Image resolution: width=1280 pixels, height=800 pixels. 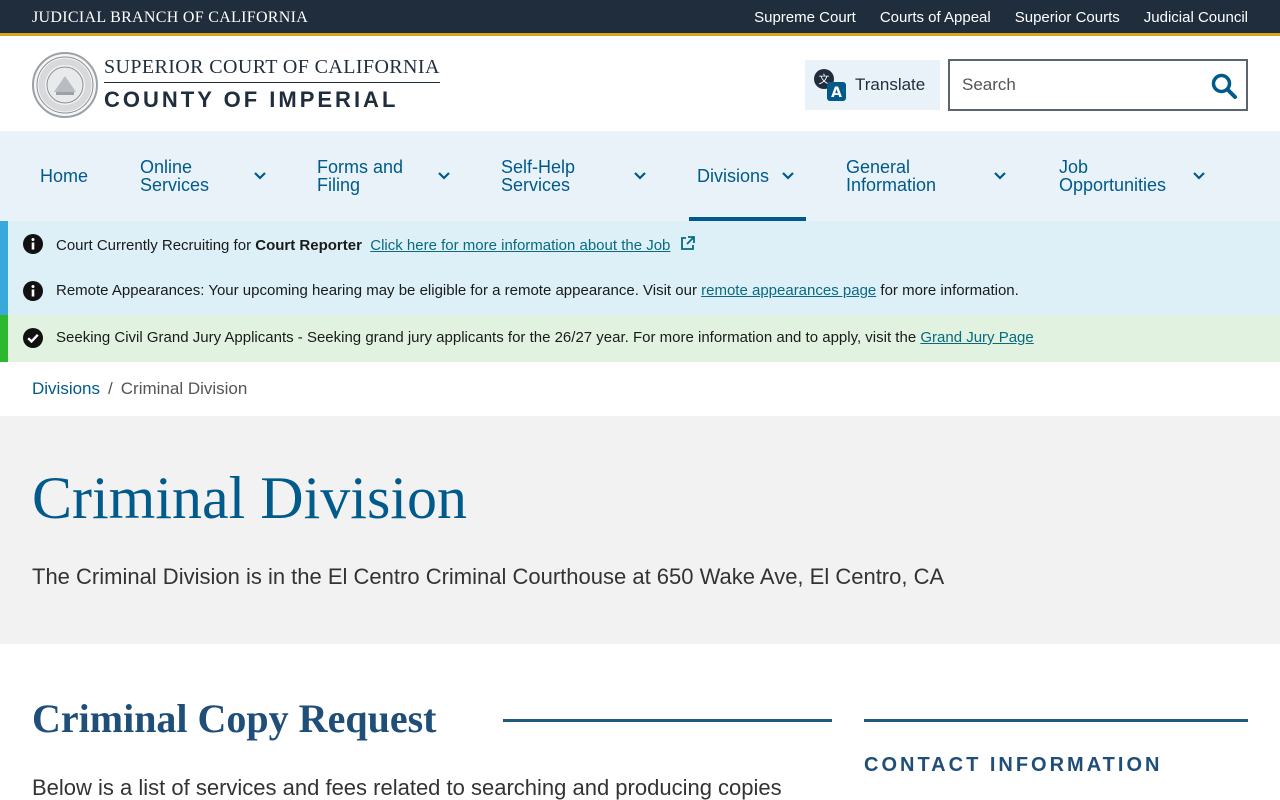 I want to click on translate-icon: 文 A, so click(x=830, y=85).